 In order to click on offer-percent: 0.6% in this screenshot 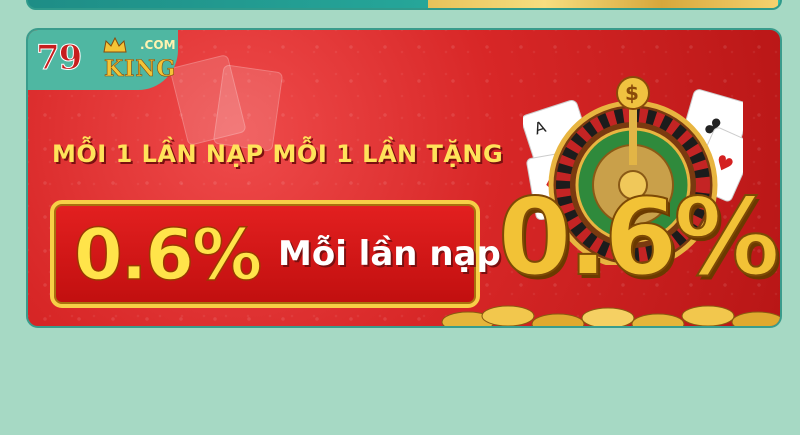, I will do `click(168, 255)`.